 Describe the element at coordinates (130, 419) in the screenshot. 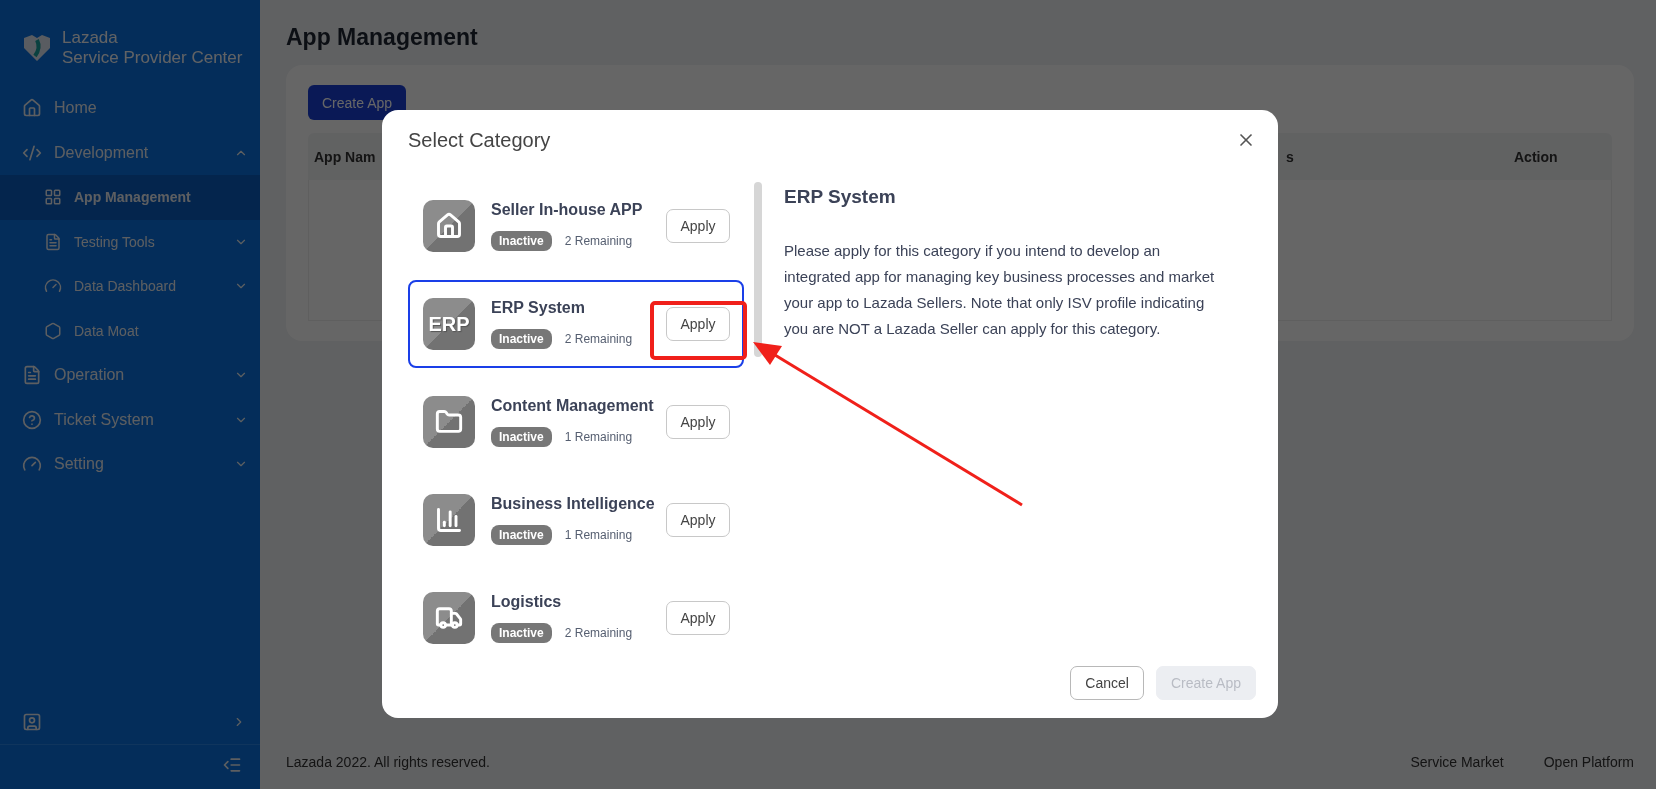

I see `sidebar-item: Ticket System` at that location.